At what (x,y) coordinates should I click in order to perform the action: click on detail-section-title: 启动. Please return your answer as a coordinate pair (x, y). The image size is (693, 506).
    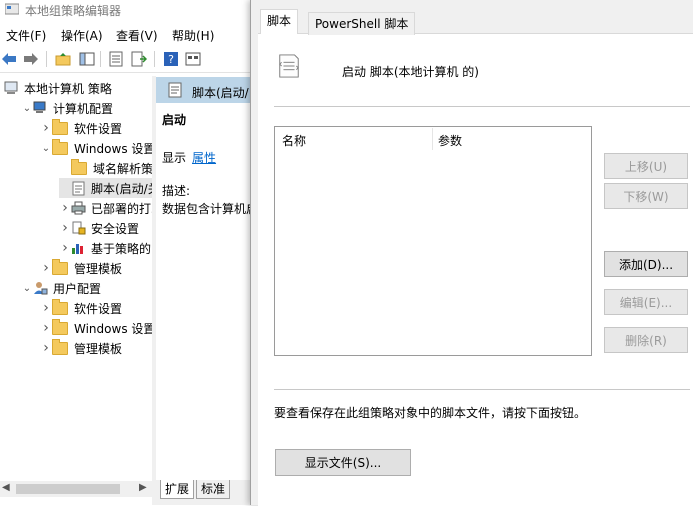
    Looking at the image, I should click on (174, 120).